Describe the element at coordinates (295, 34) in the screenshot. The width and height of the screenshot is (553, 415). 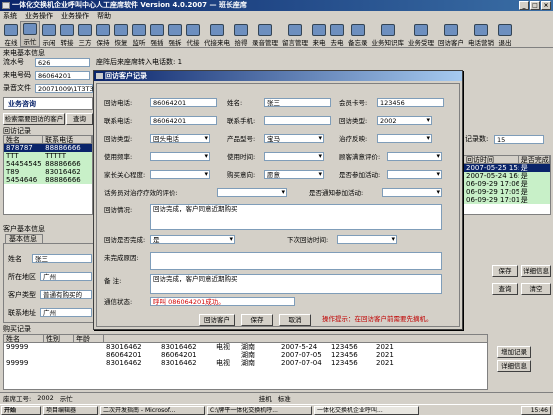
I see `toolbar-button-14: 留言管理` at that location.